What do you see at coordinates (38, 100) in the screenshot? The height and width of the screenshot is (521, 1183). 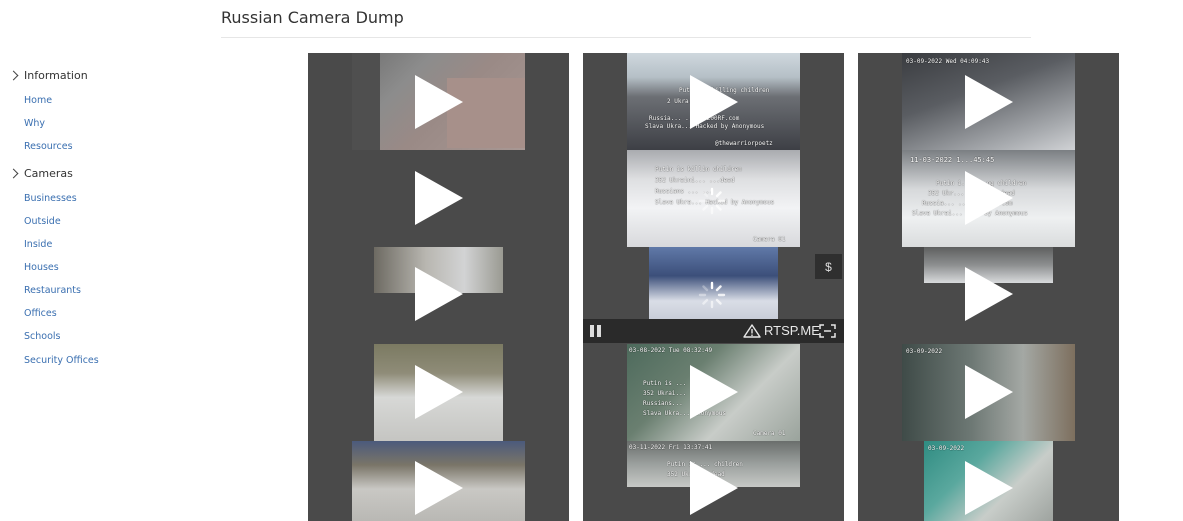 I see `sidebar-item-home: Home` at bounding box center [38, 100].